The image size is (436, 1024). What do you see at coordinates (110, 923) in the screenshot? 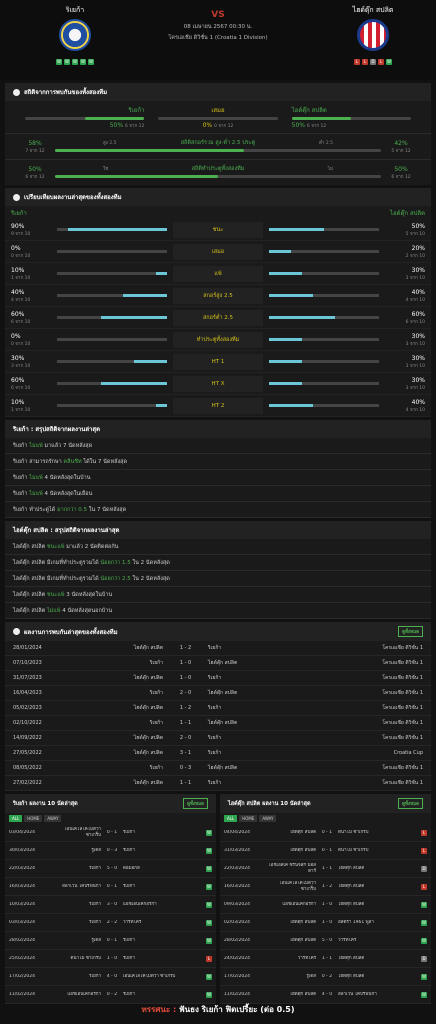
I see `last10-row: 03/03/2024 ริเยก้า 2 - 2 วาร์ทิโคร์ W` at bounding box center [110, 923].